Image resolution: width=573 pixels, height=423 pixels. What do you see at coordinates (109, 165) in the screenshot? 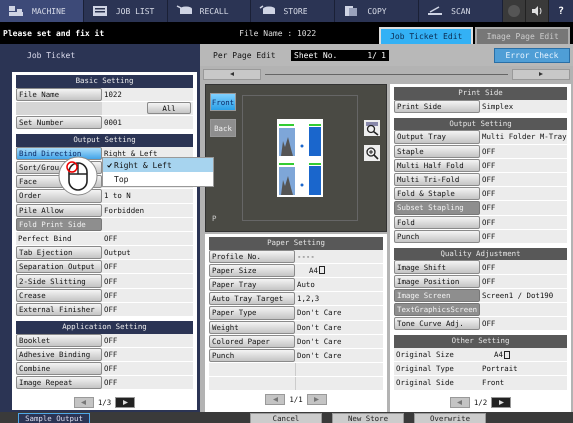
I see `check-icon` at bounding box center [109, 165].